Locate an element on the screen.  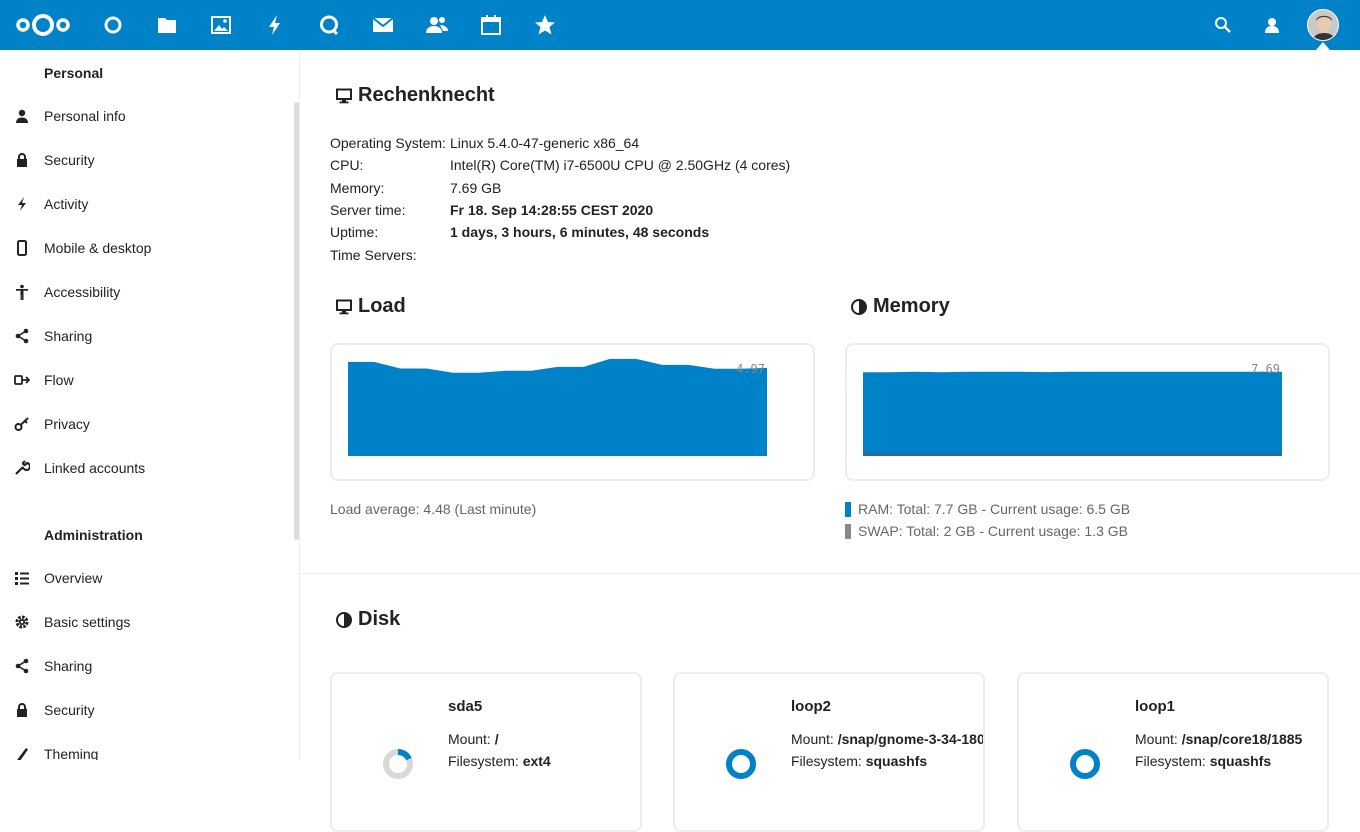
memory-title: Memory is located at coordinates (911, 306).